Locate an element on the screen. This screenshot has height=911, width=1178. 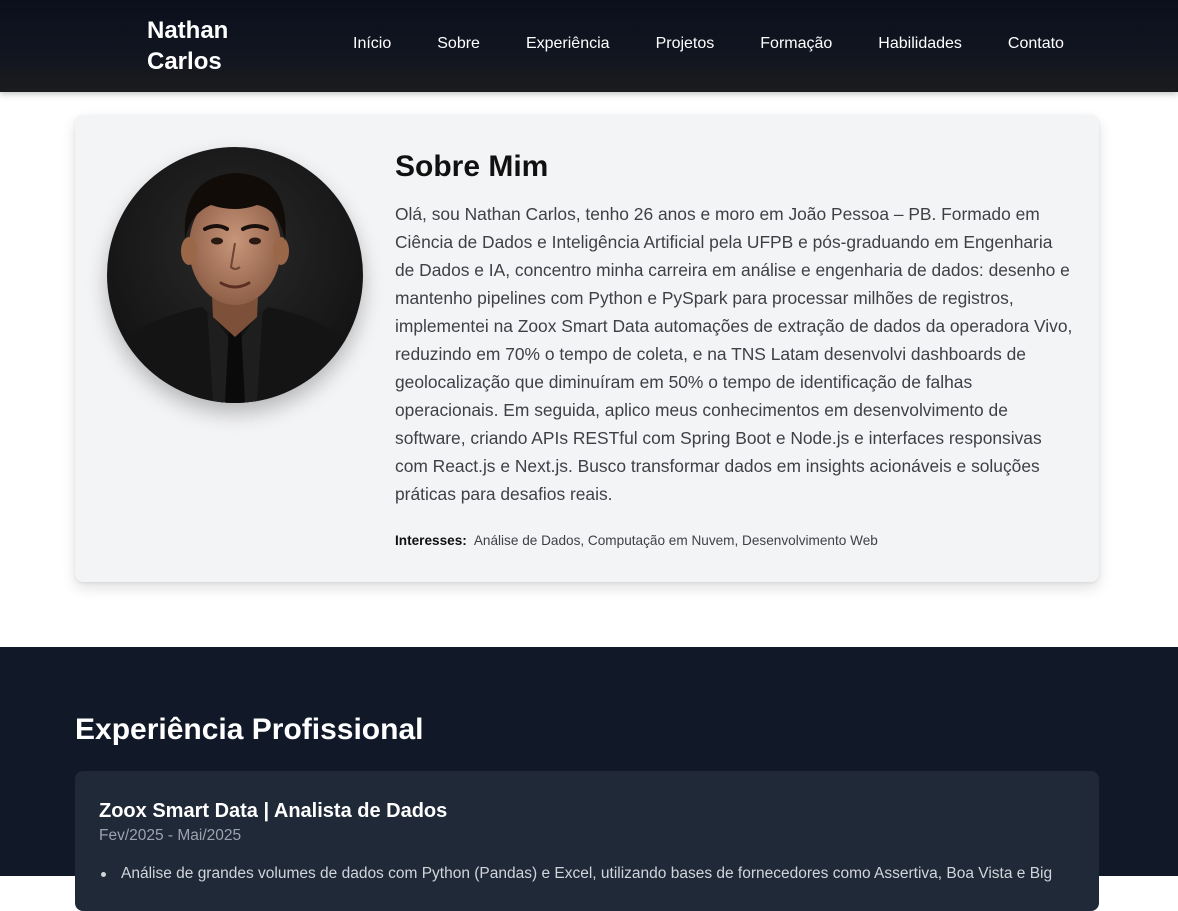
experience-role: Zoox Smart Data | Analista de Dados is located at coordinates (273, 811).